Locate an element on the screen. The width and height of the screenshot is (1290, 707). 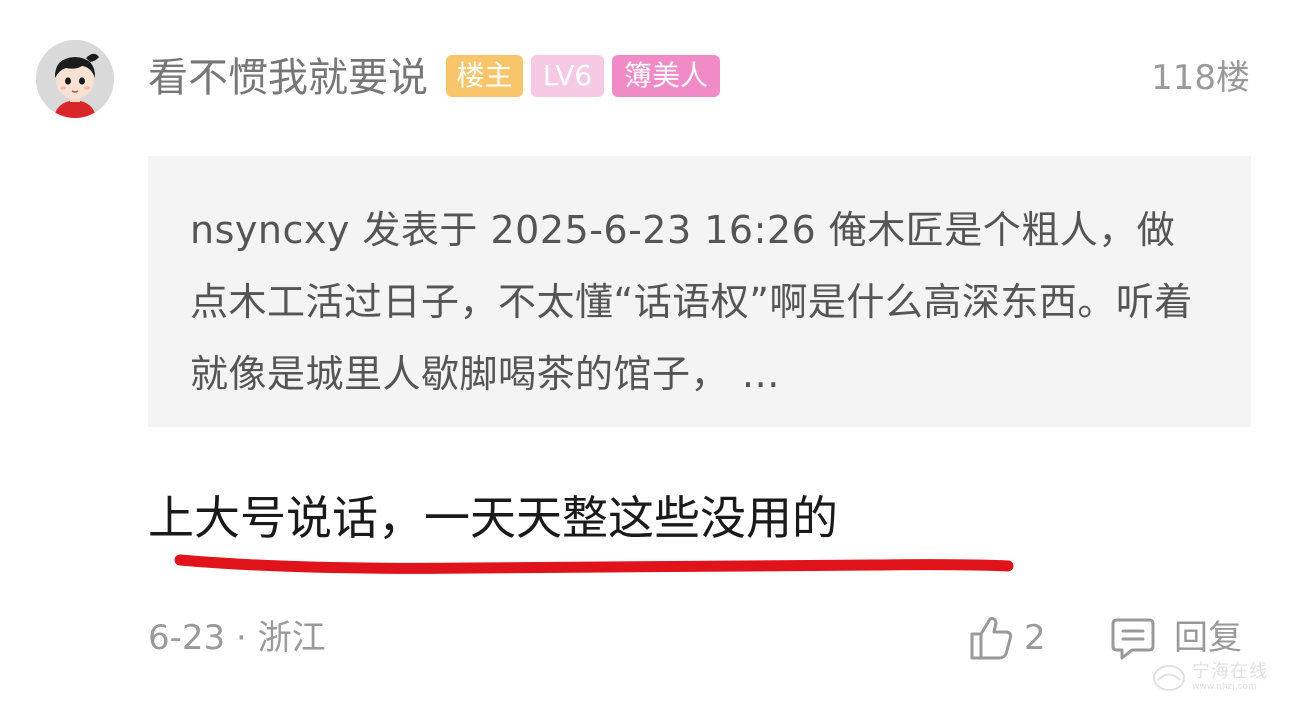
site-watermark: 宁海在线 www.nhzj.com is located at coordinates (1210, 677).